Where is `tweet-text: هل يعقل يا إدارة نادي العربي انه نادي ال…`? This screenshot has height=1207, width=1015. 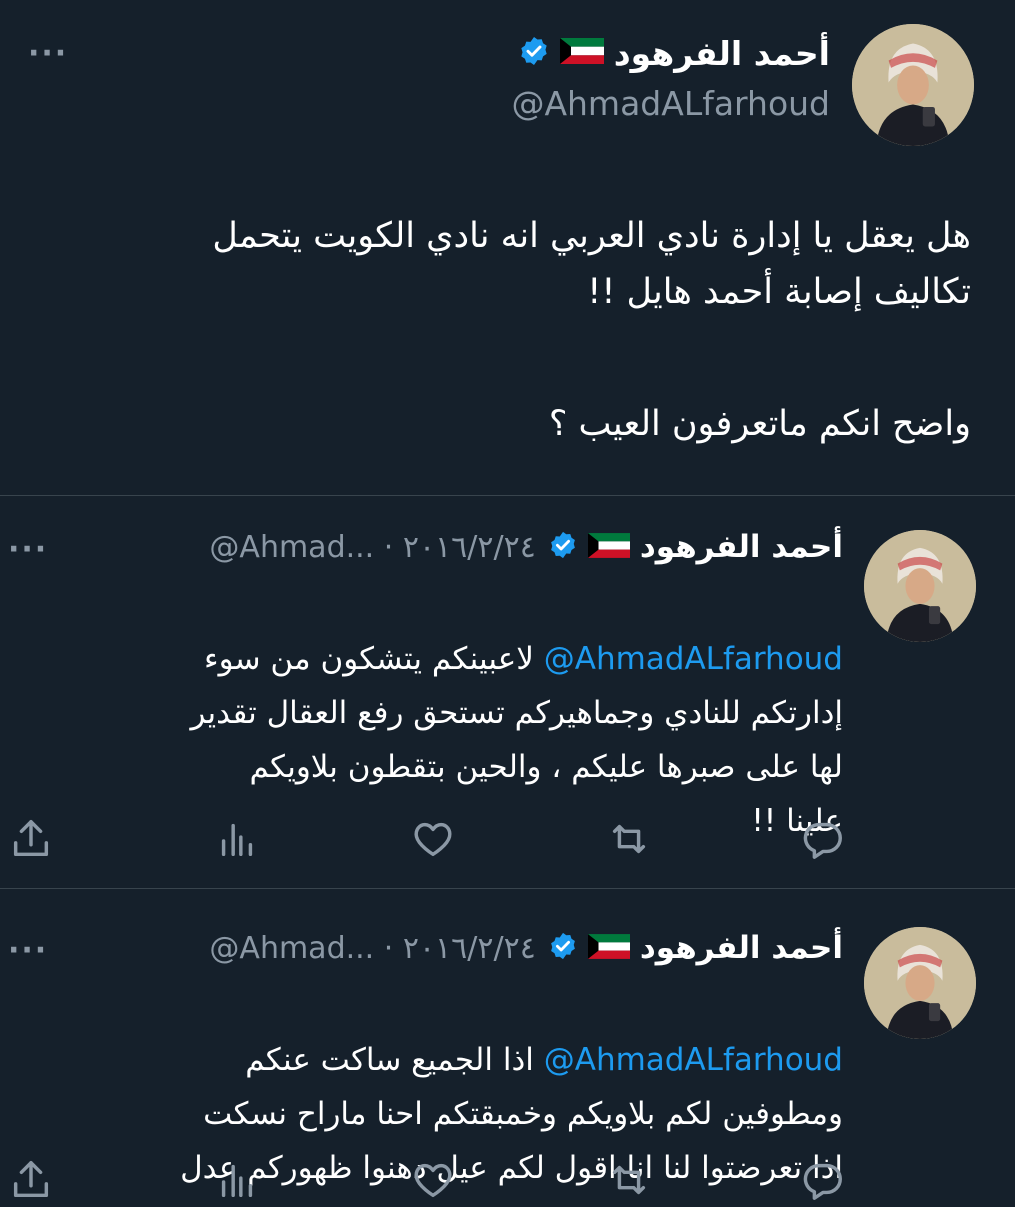 tweet-text: هل يعقل يا إدارة نادي العربي انه نادي ال… is located at coordinates (591, 264).